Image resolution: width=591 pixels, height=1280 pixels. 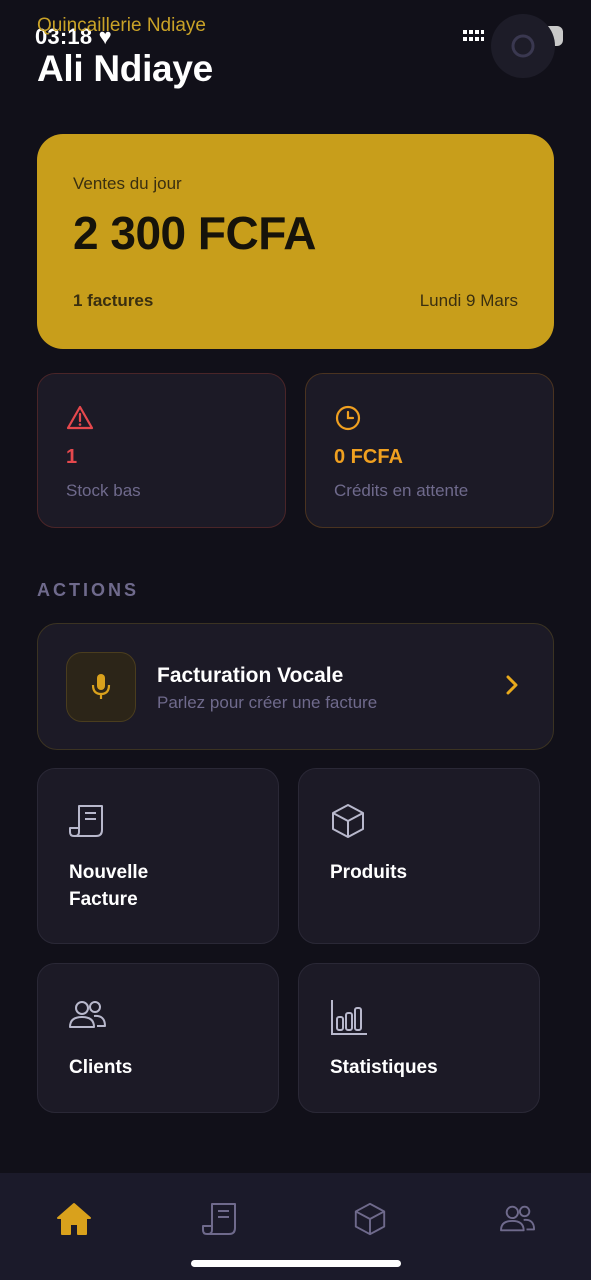 I want to click on voice-invoice-subtitle: Parlez pour créer une facture, so click(x=267, y=702).